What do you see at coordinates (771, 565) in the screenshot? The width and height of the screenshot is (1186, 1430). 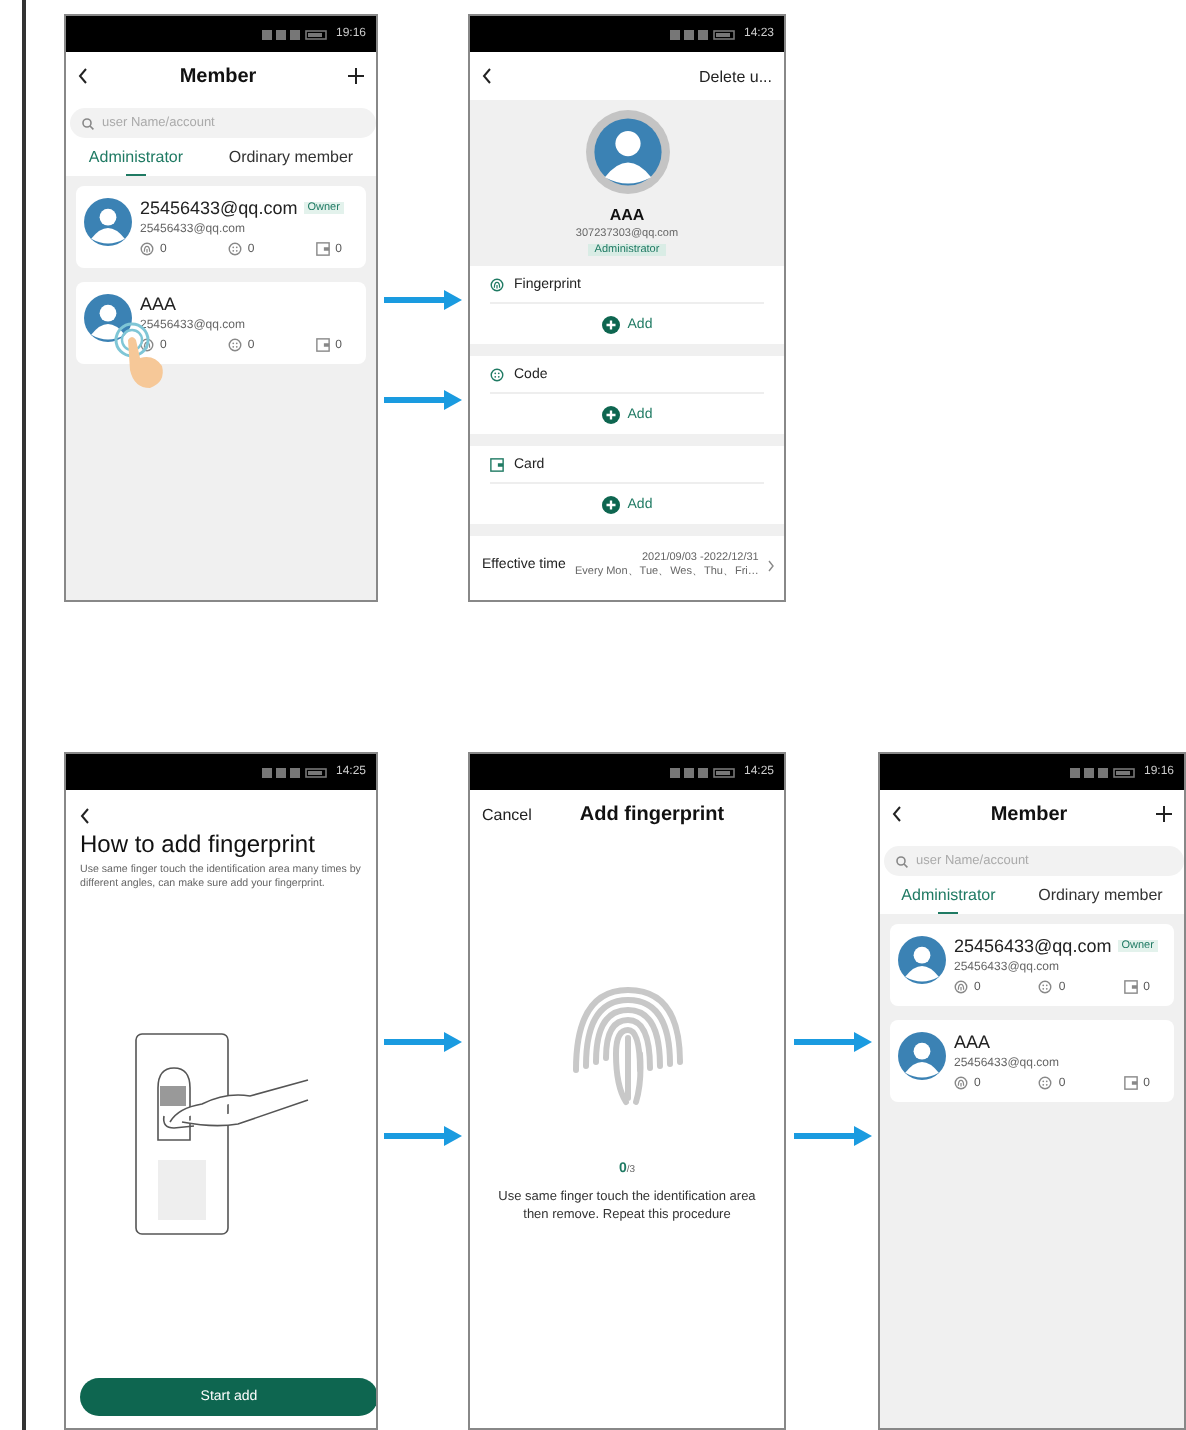 I see `chevron-icon` at bounding box center [771, 565].